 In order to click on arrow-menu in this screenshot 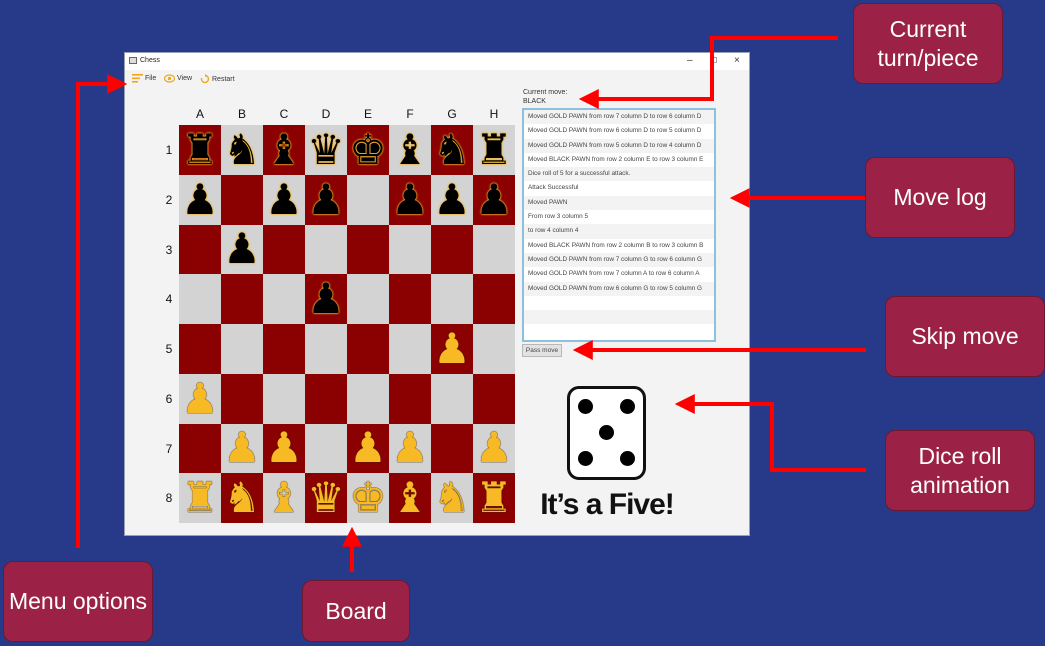, I will do `click(102, 311)`.